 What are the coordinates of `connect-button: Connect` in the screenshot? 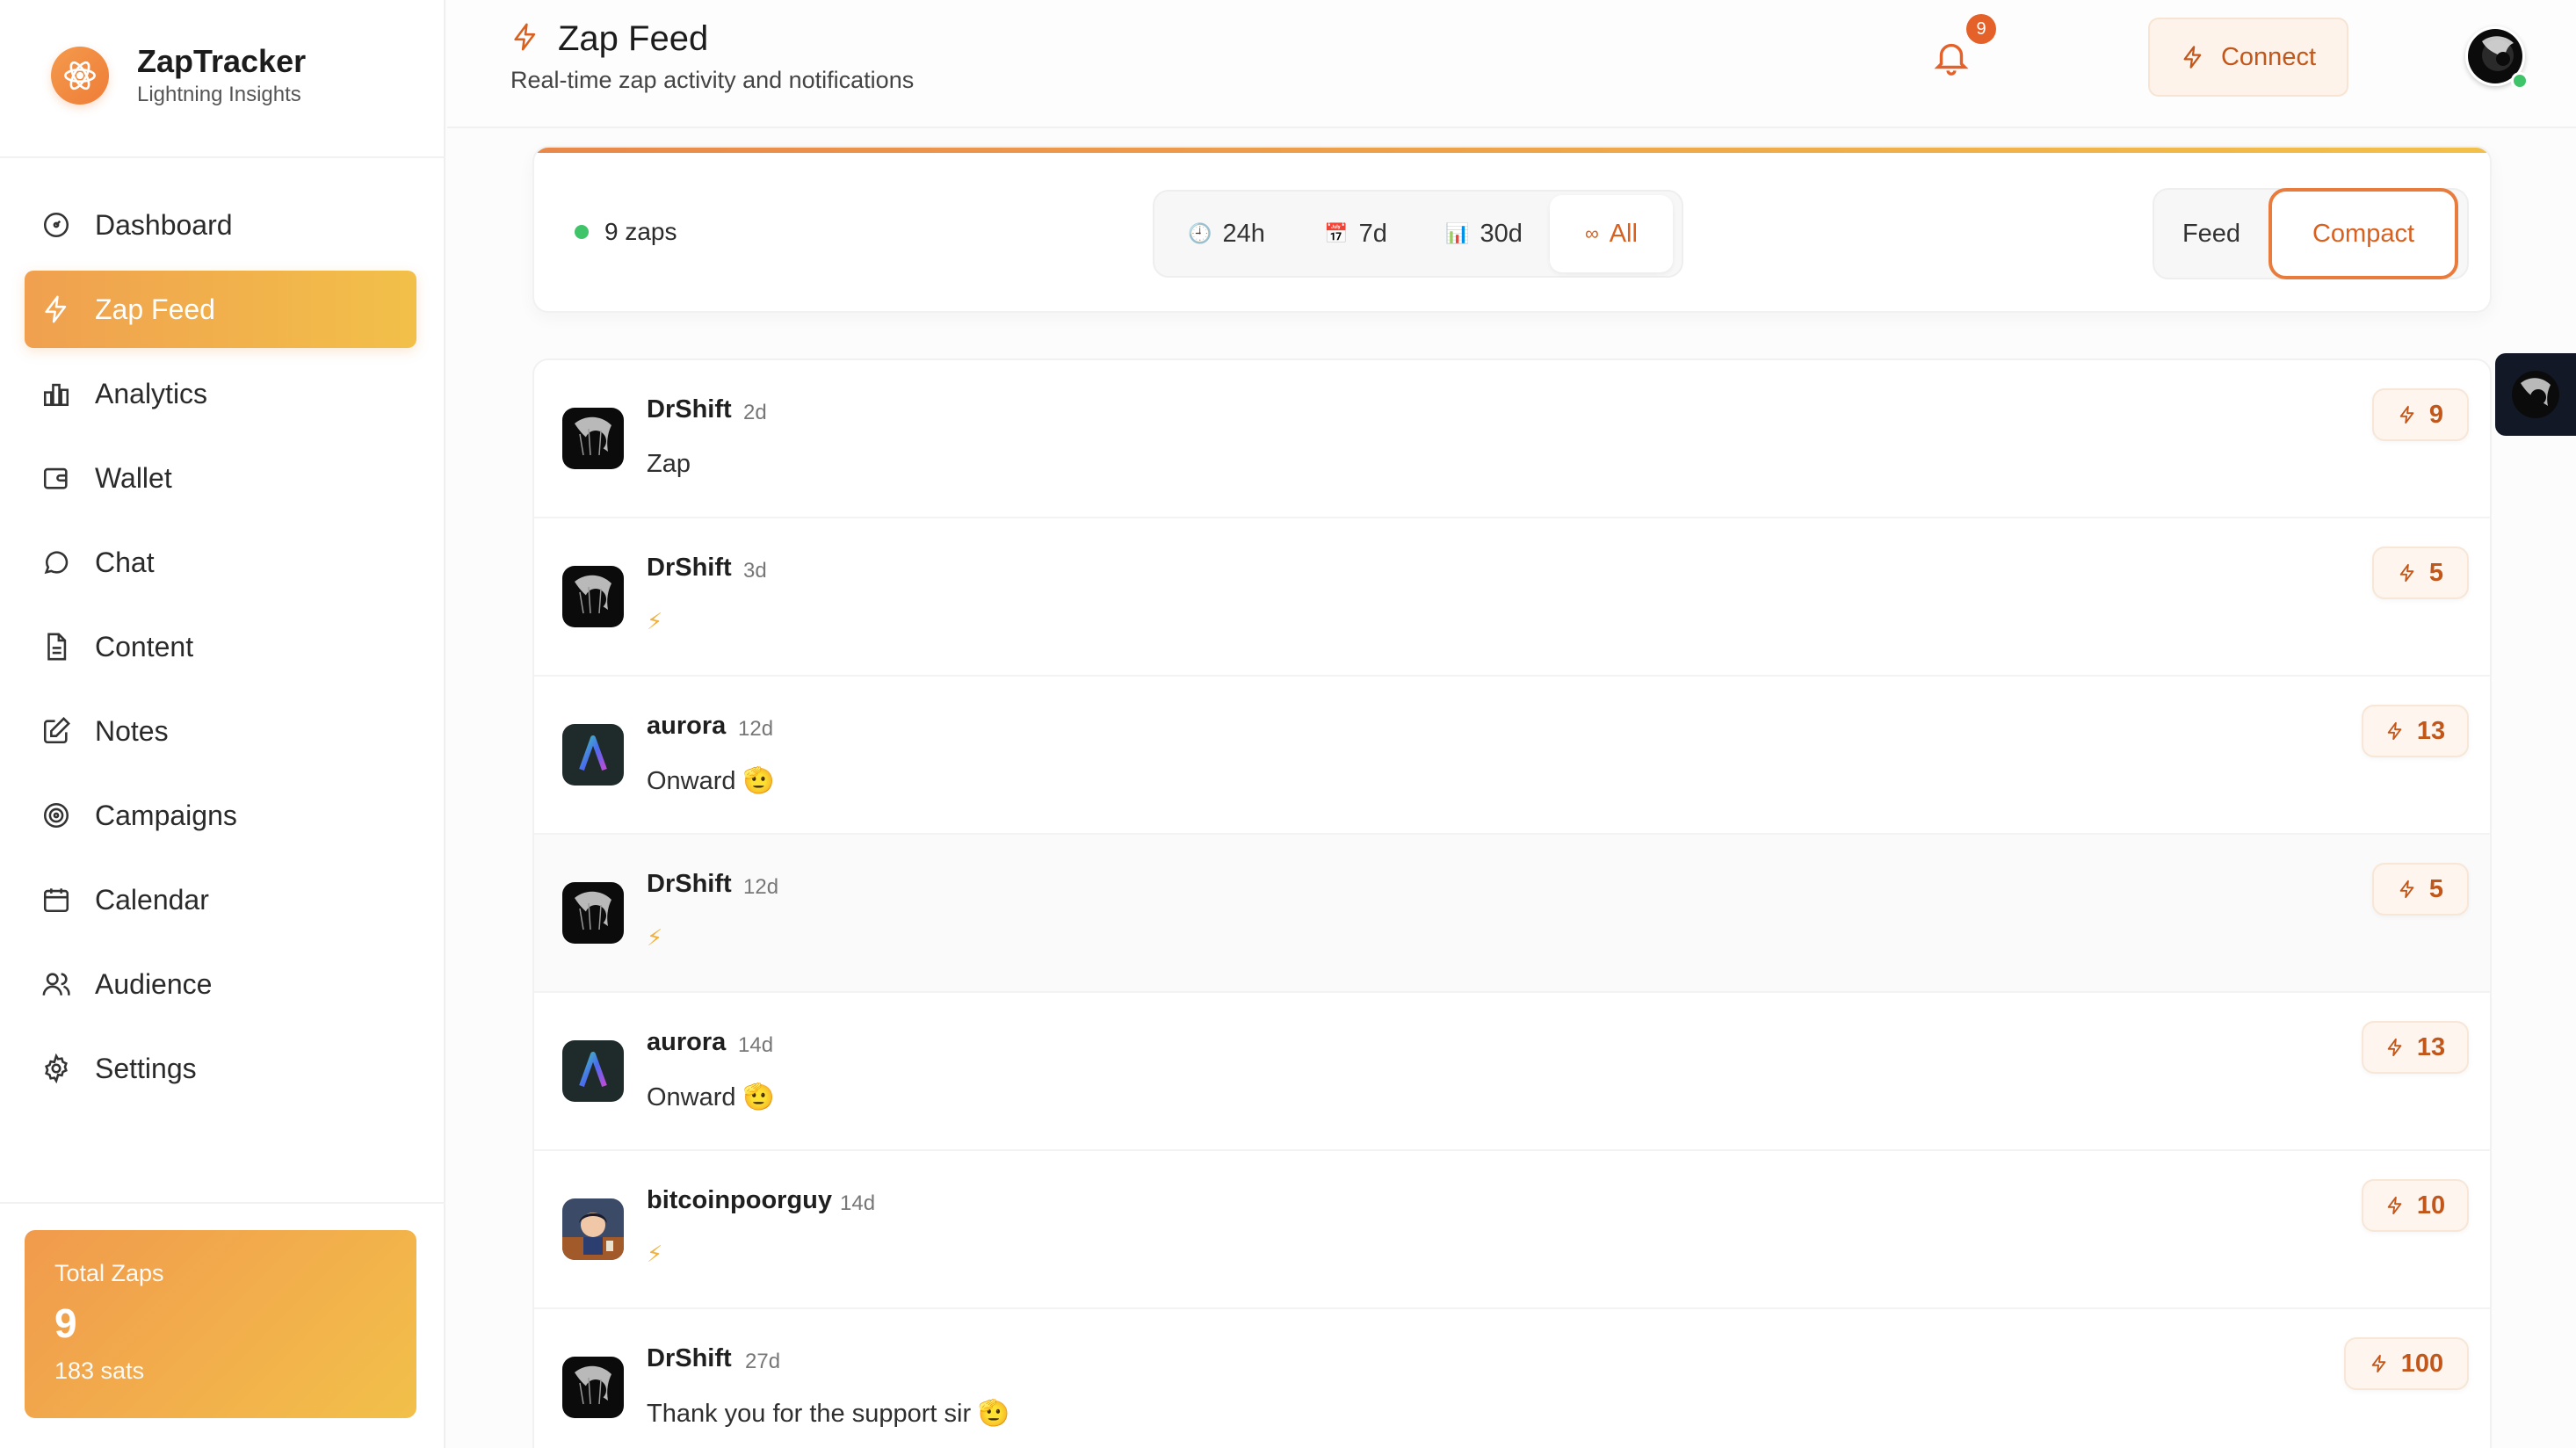 It's located at (2248, 57).